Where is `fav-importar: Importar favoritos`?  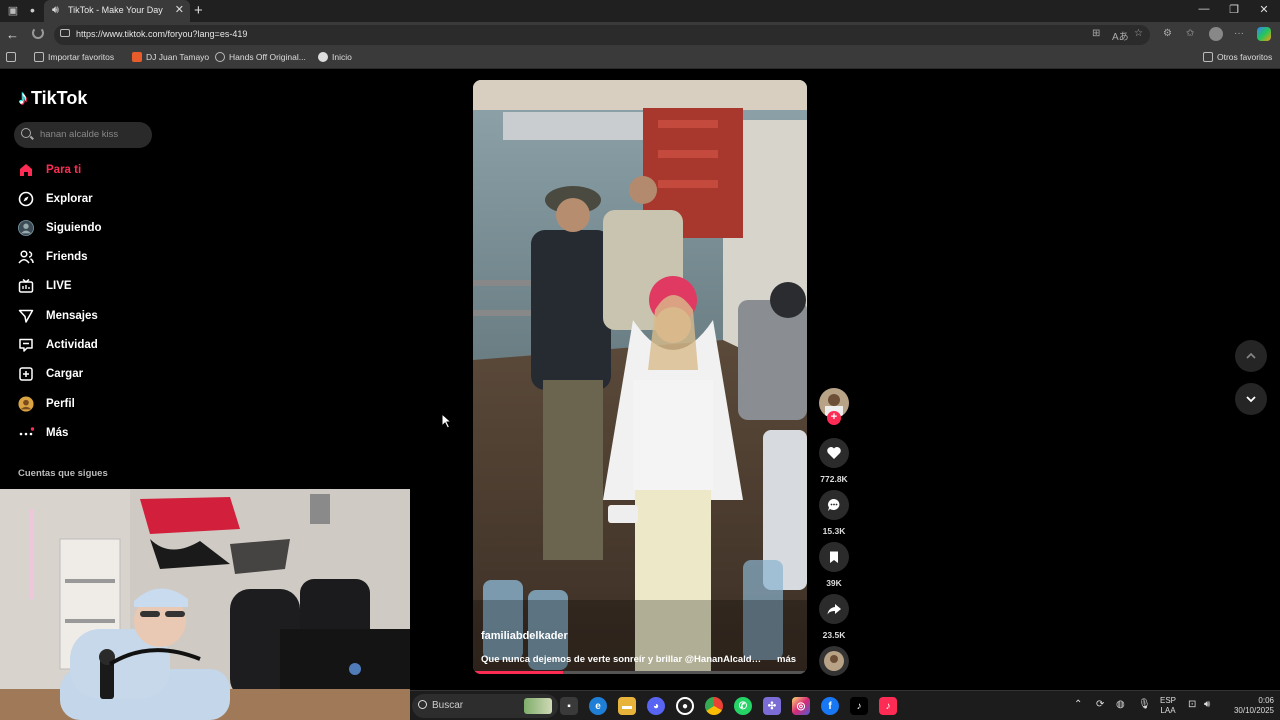
fav-importar: Importar favoritos is located at coordinates (74, 57).